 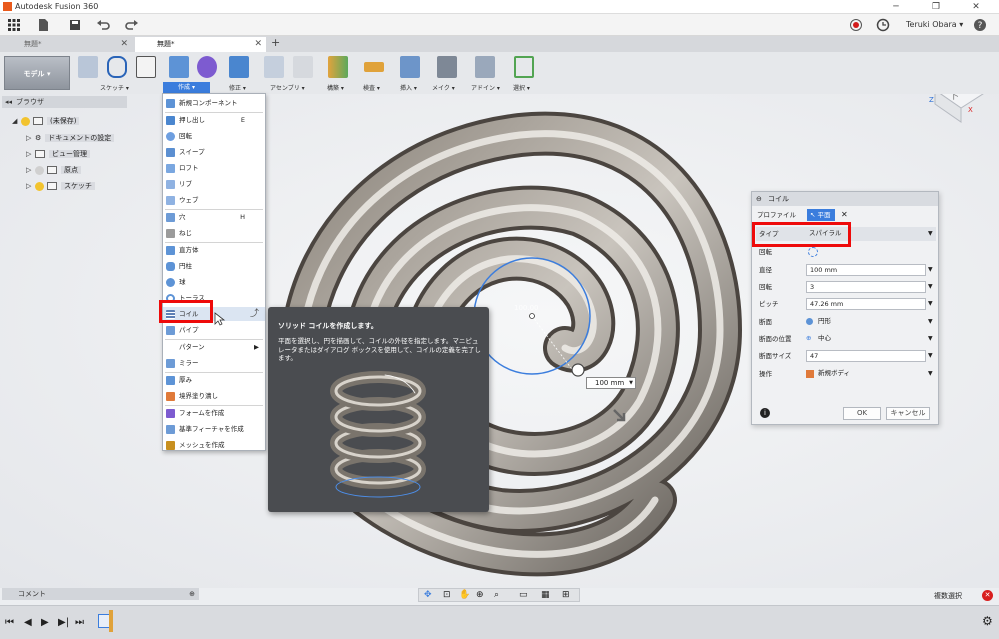 What do you see at coordinates (844, 215) in the screenshot?
I see `clear-selection-icon: ✕` at bounding box center [844, 215].